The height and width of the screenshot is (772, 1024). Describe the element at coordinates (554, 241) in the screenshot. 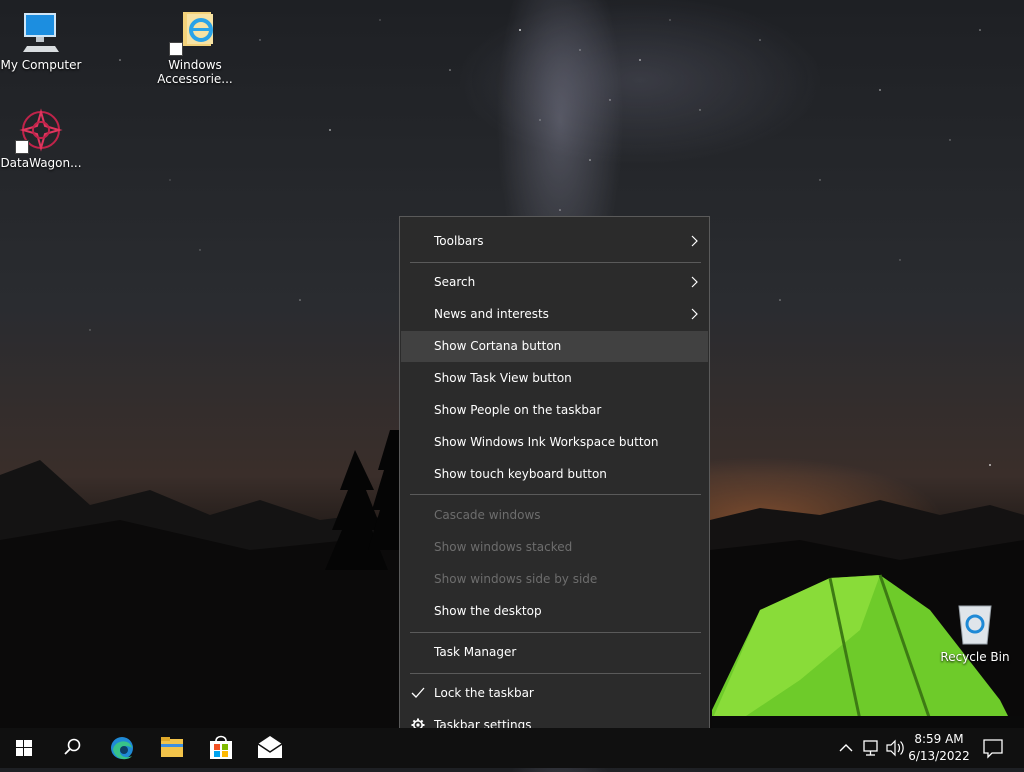

I see `menu-item-toolbars: Toolbars` at that location.